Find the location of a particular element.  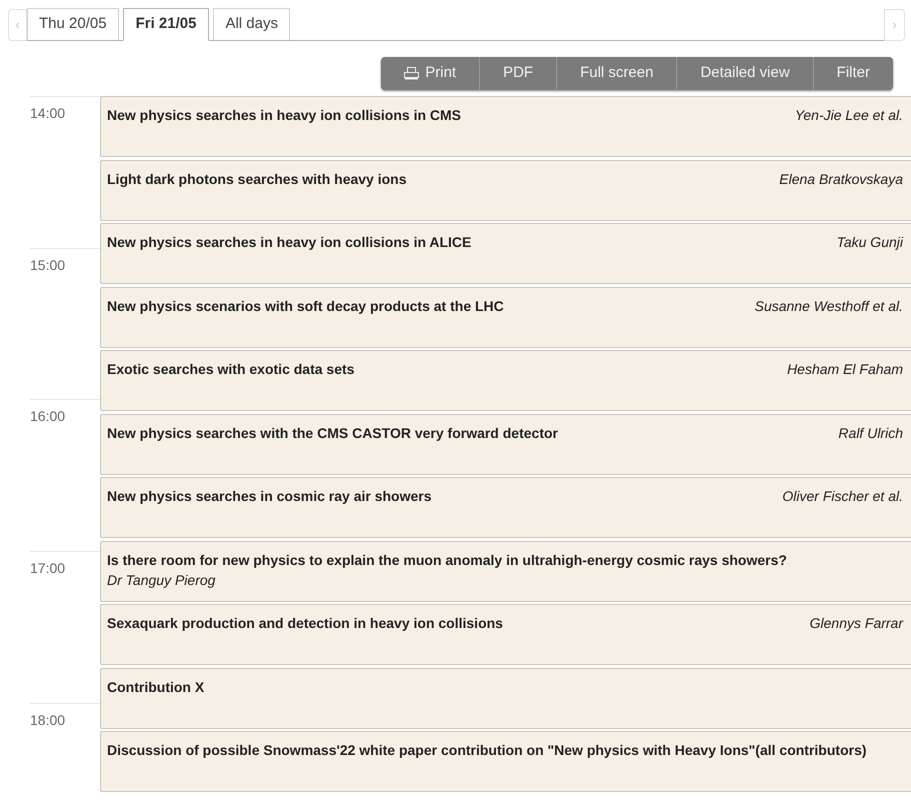

entry-title: Exotic searches with exotic data sets is located at coordinates (230, 369).